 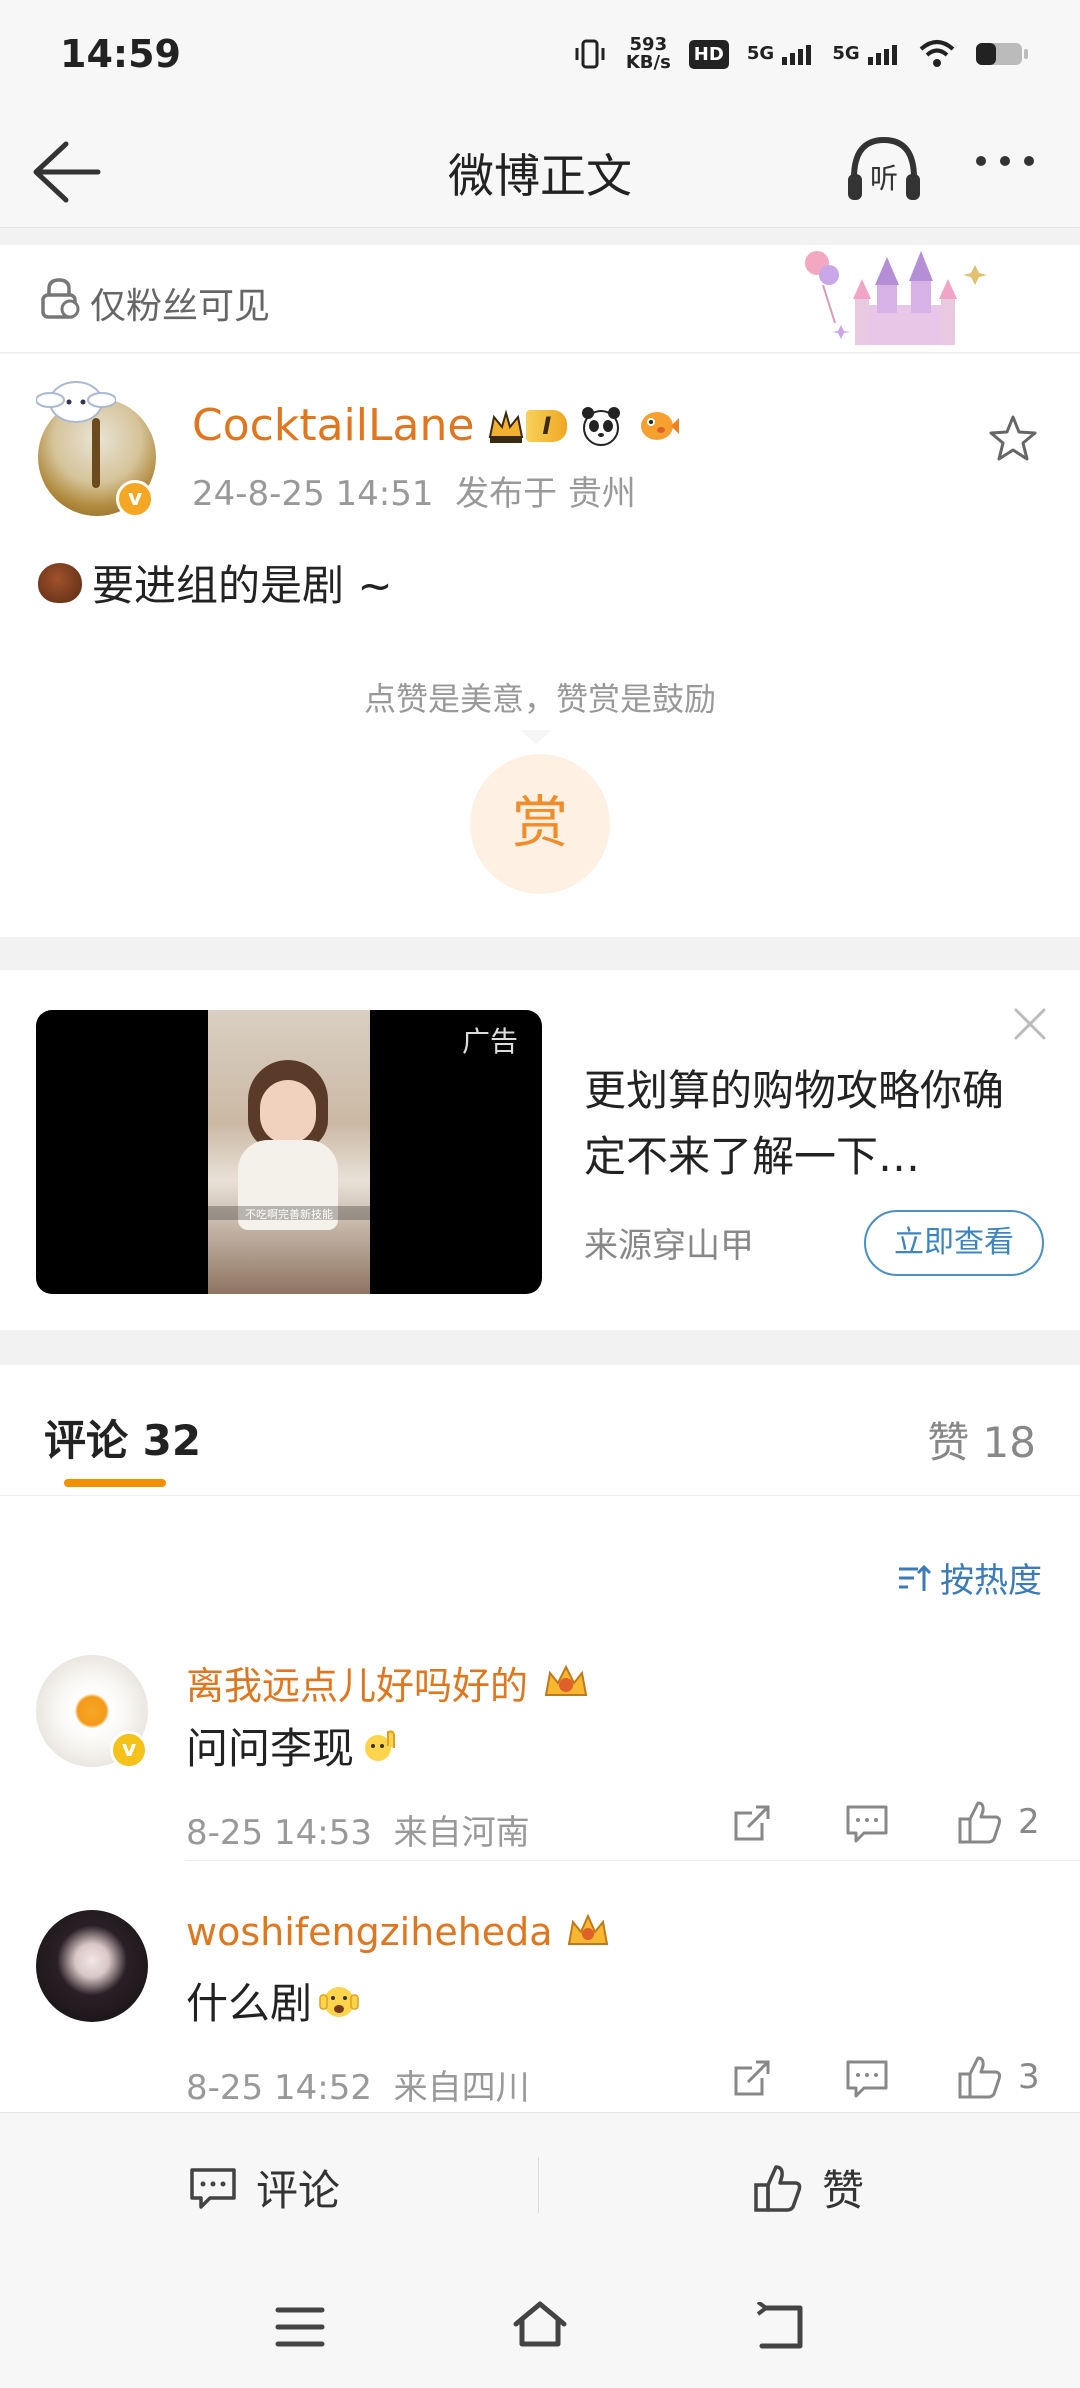 I want to click on post-body: 要进组的是剧 ~, so click(x=215, y=582).